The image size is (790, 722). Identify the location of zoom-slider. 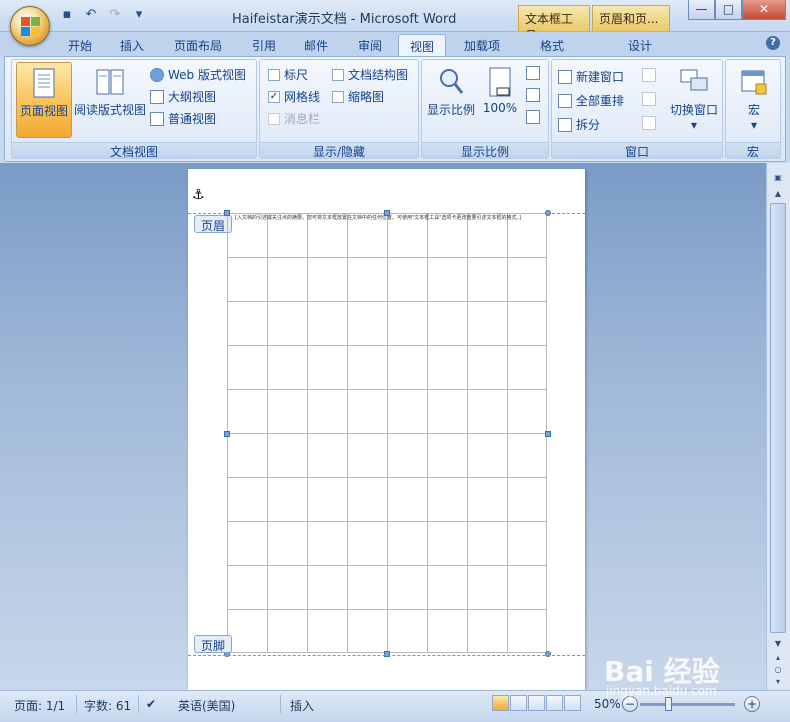
(687, 704).